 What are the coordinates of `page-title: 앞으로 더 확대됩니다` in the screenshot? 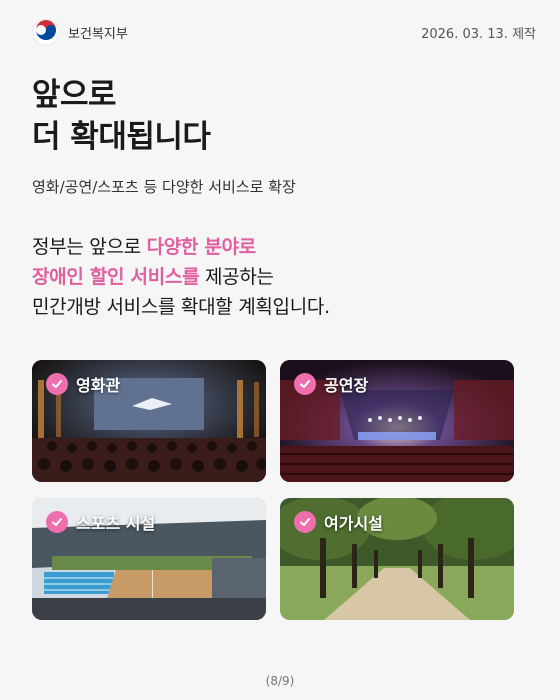 It's located at (121, 116).